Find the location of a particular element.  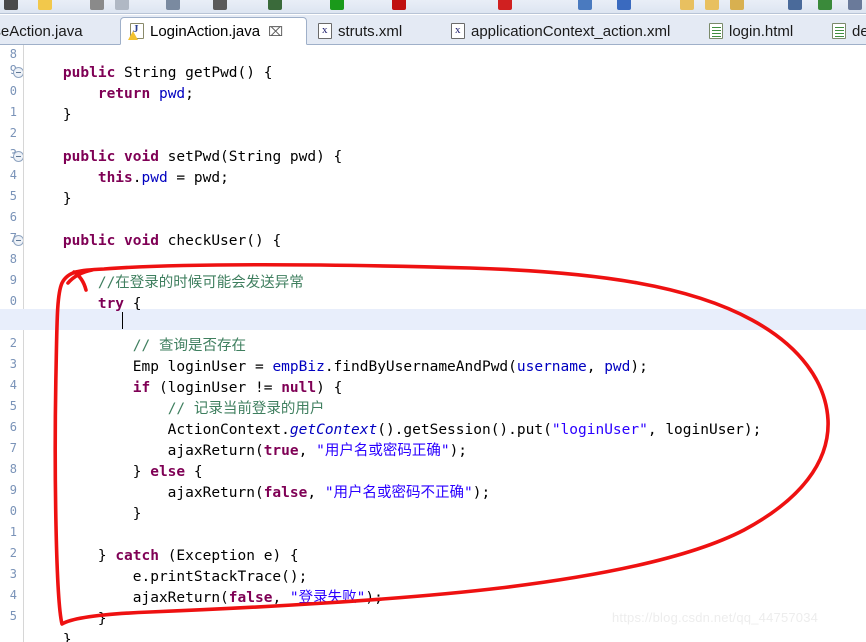

globe-icon is located at coordinates (585, 5).